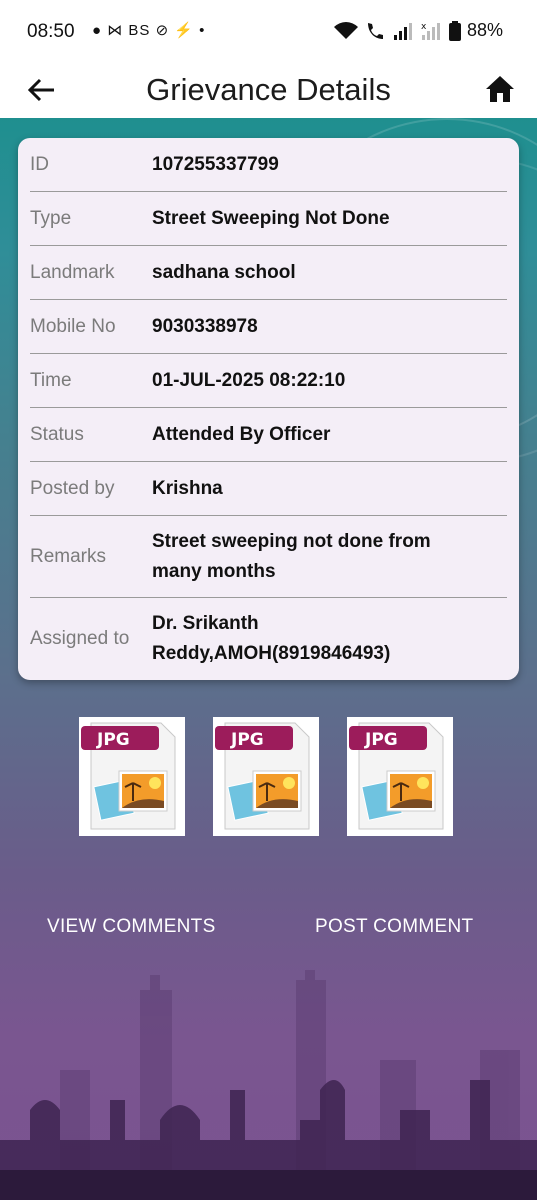 The width and height of the screenshot is (537, 1200). What do you see at coordinates (268, 31) in the screenshot?
I see `status-bar: 08:50 ● ⋈ BS ⊘ ⚡ • x 88%` at bounding box center [268, 31].